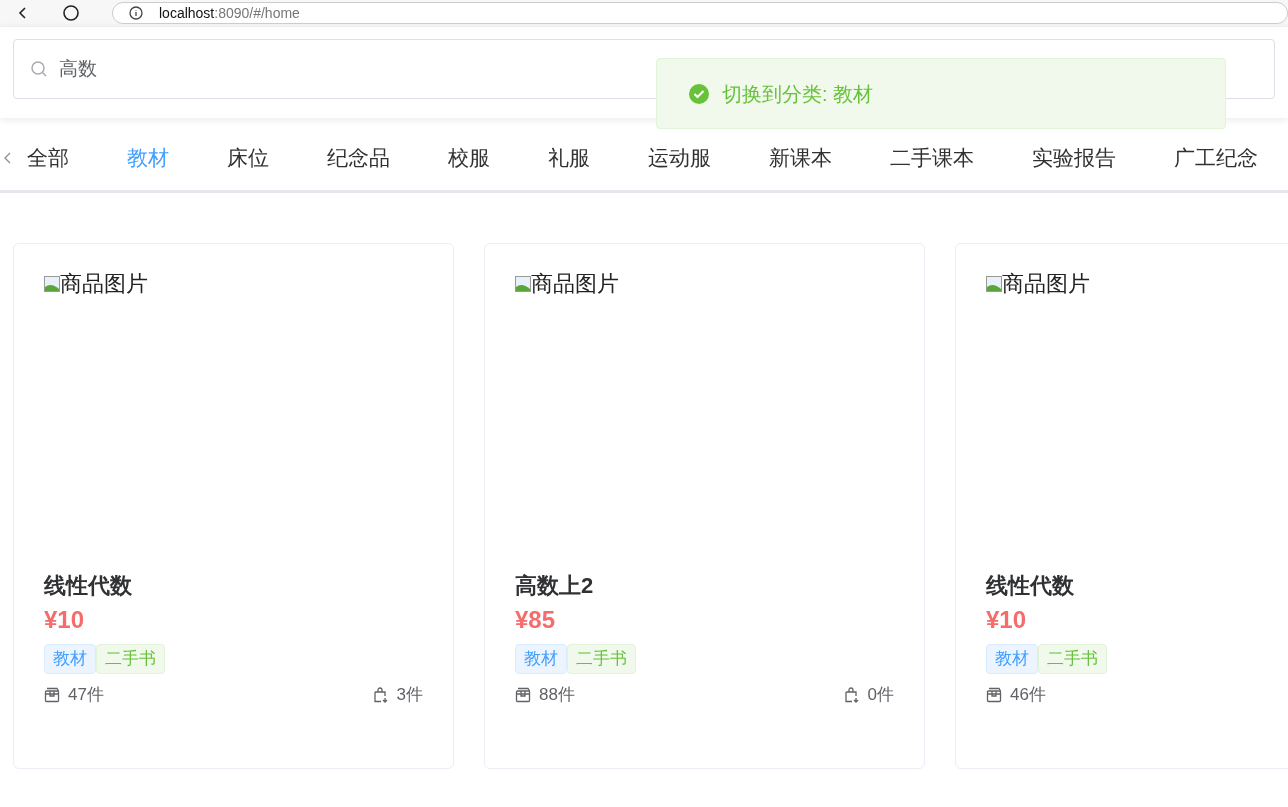  I want to click on product-price: ¥85, so click(536, 620).